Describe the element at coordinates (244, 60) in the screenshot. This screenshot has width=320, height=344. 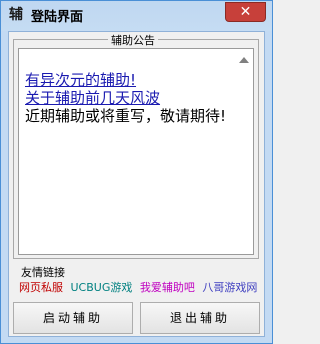
I see `scroll-up-icon` at that location.